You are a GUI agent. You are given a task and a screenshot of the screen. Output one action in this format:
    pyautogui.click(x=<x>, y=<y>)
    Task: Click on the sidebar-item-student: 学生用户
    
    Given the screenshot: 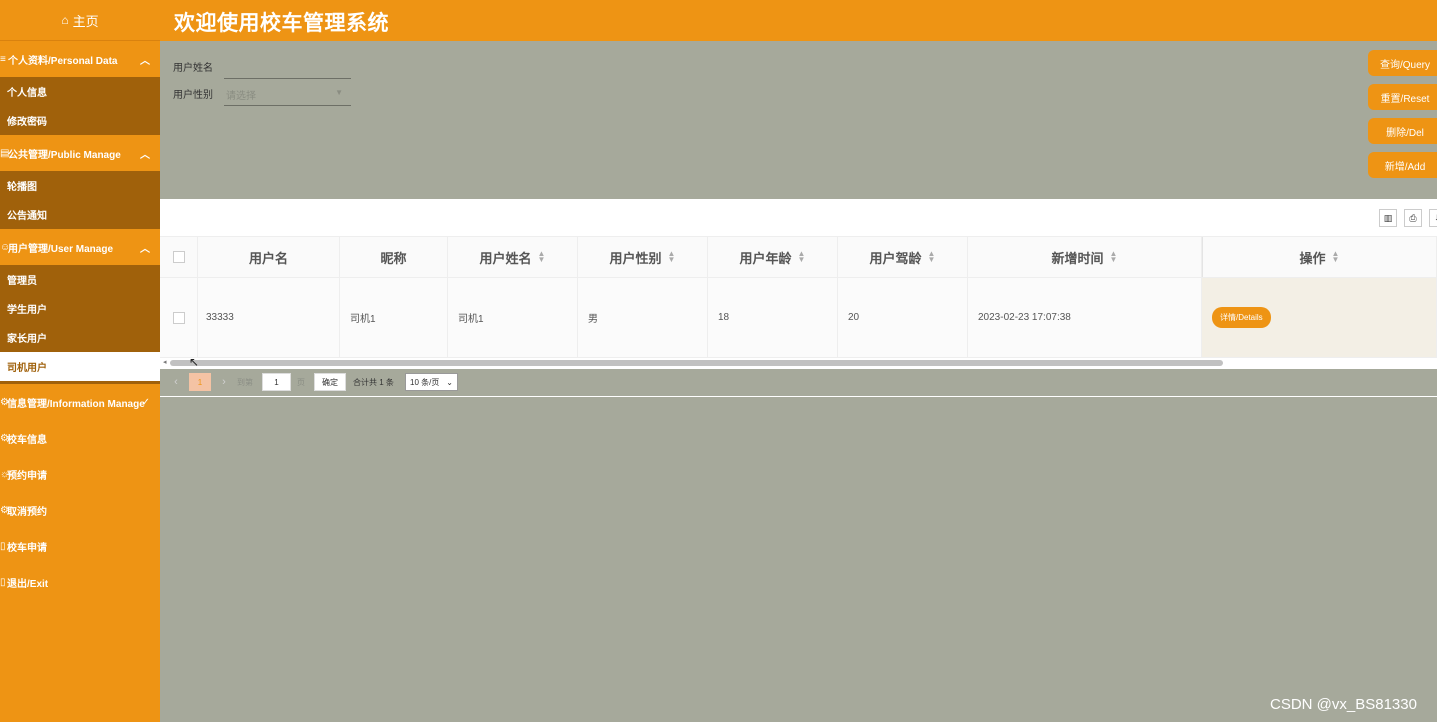 What is the action you would take?
    pyautogui.click(x=80, y=308)
    